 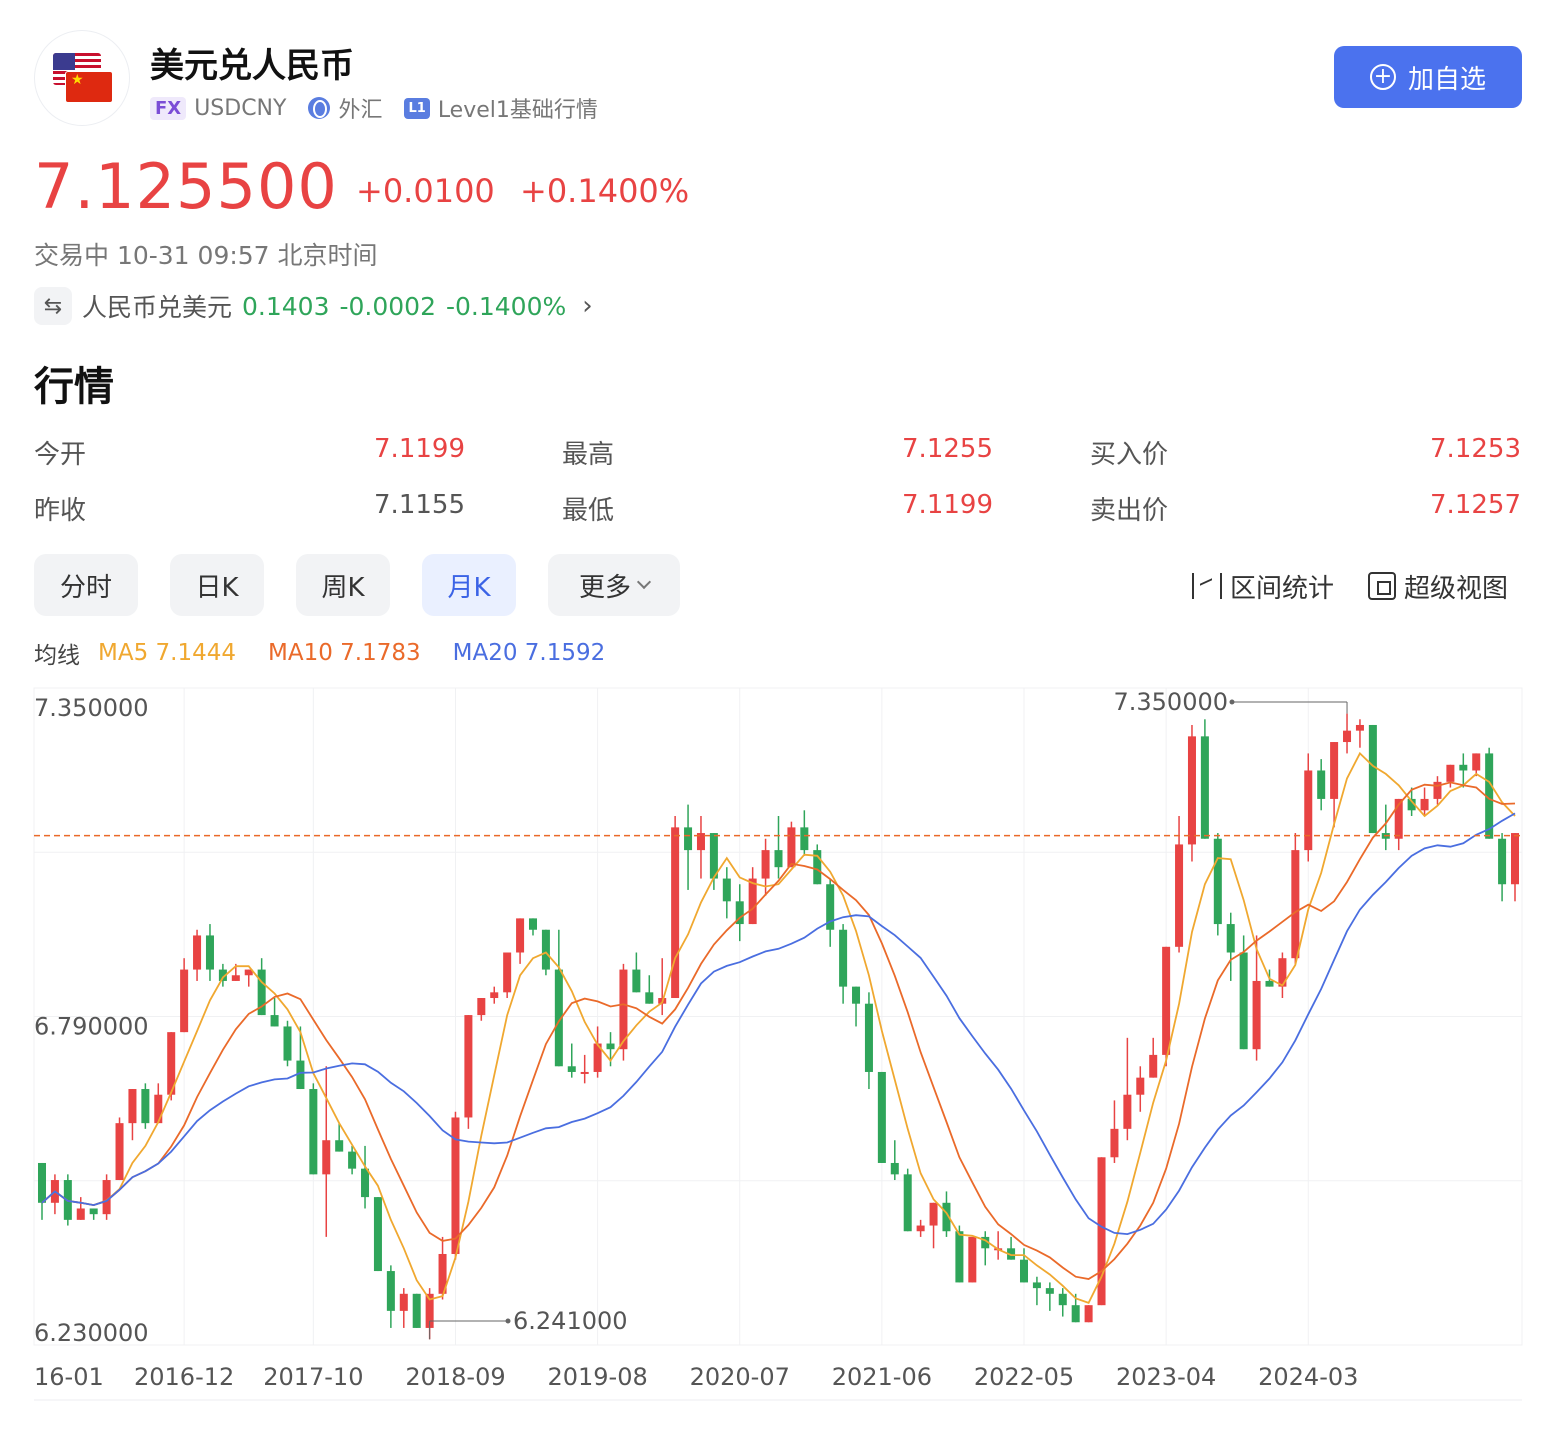 I want to click on y-tick-label: 6.790000, so click(x=91, y=1026).